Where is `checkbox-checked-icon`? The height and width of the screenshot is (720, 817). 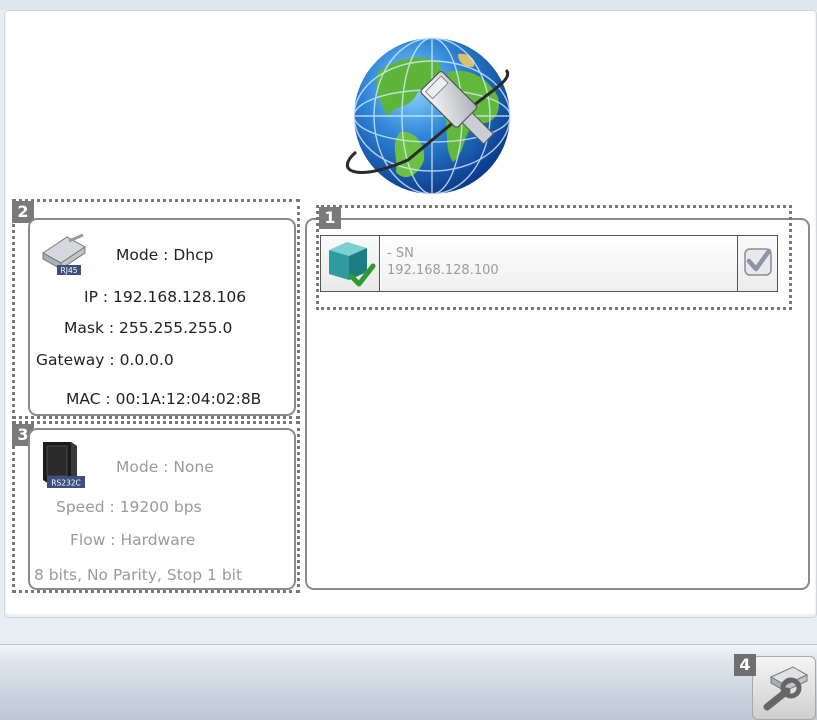
checkbox-checked-icon is located at coordinates (758, 262).